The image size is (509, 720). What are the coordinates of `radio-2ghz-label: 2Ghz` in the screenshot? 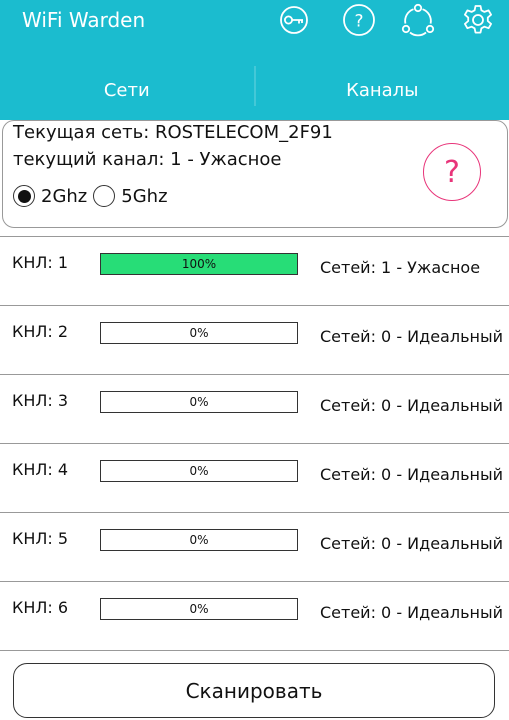 It's located at (64, 196).